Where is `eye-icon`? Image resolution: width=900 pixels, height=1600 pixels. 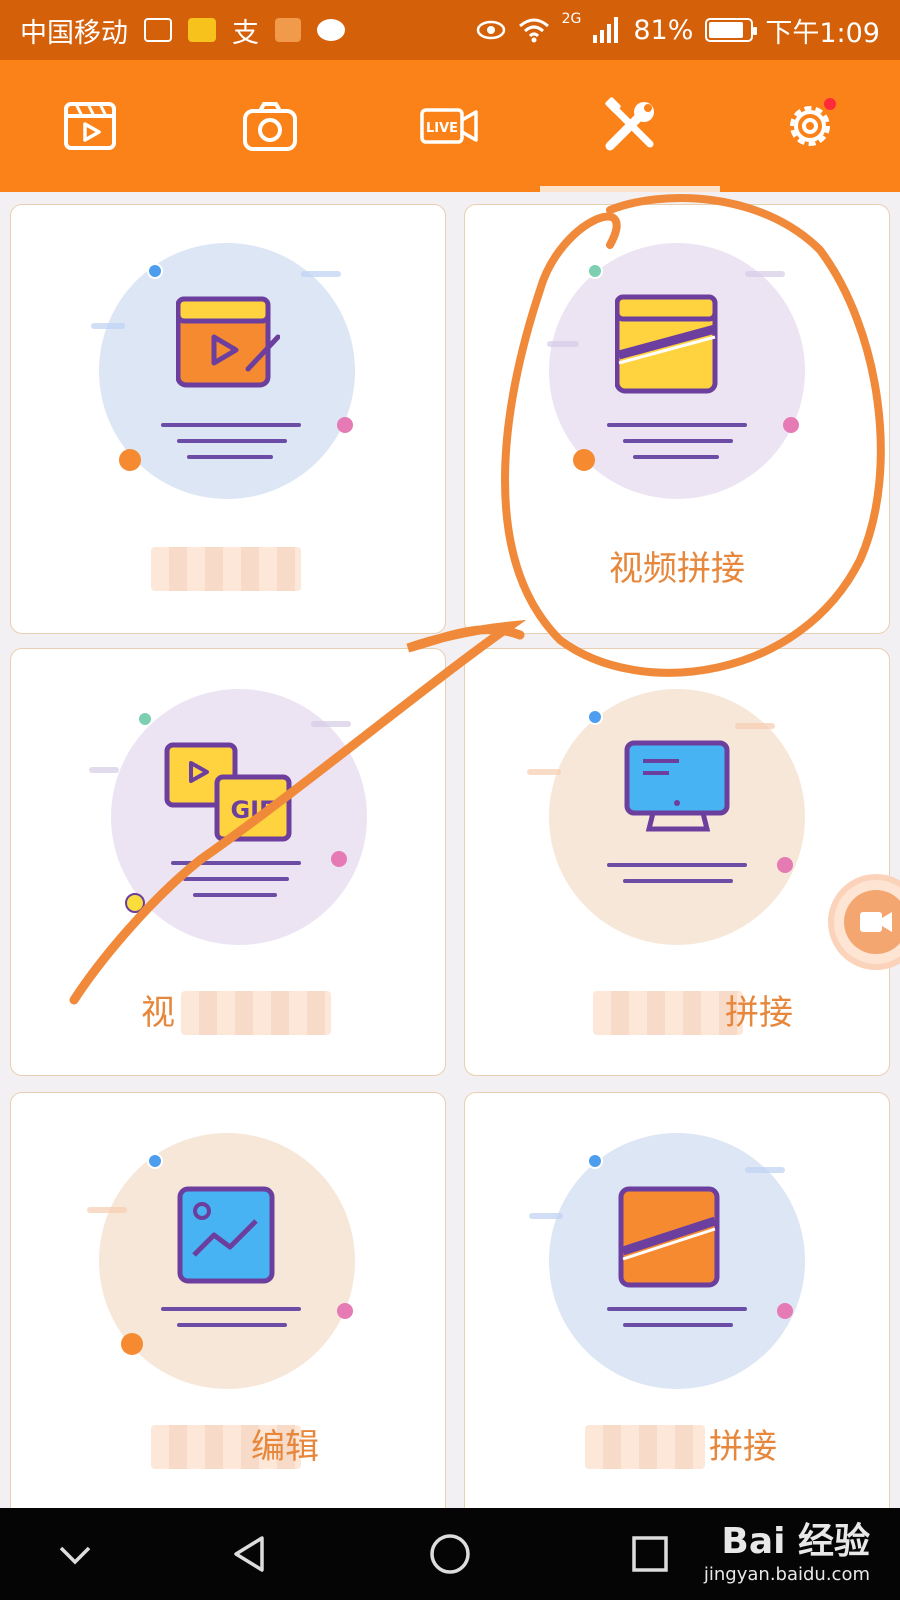
eye-icon is located at coordinates (490, 30).